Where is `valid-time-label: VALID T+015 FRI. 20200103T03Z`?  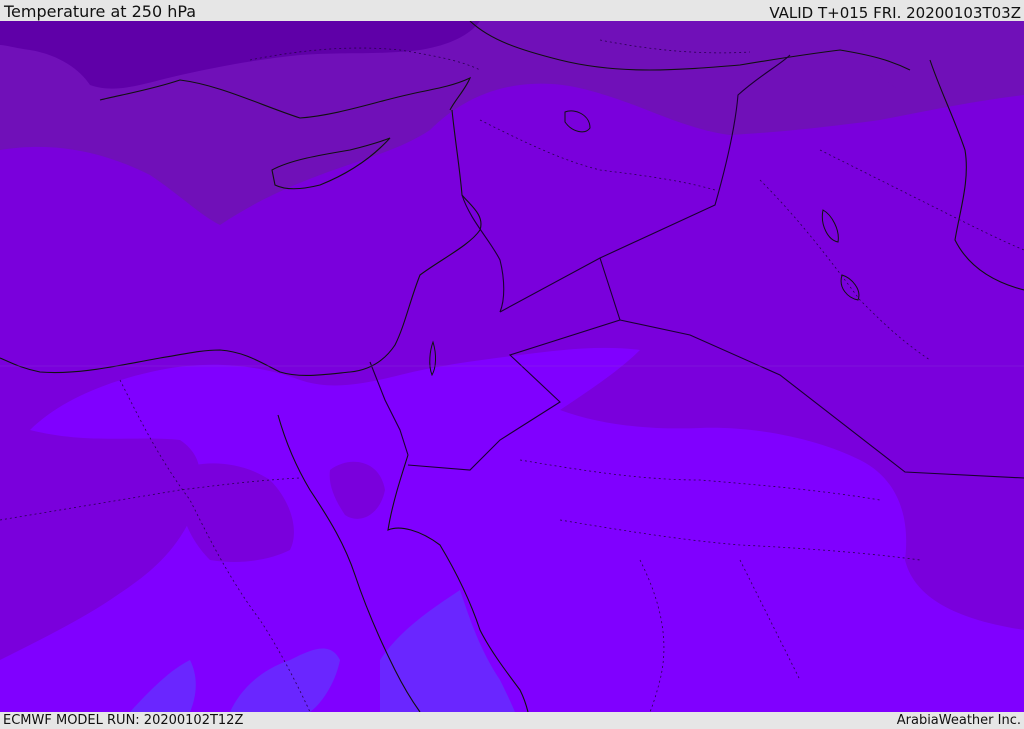
valid-time-label: VALID T+015 FRI. 20200103T03Z is located at coordinates (895, 13).